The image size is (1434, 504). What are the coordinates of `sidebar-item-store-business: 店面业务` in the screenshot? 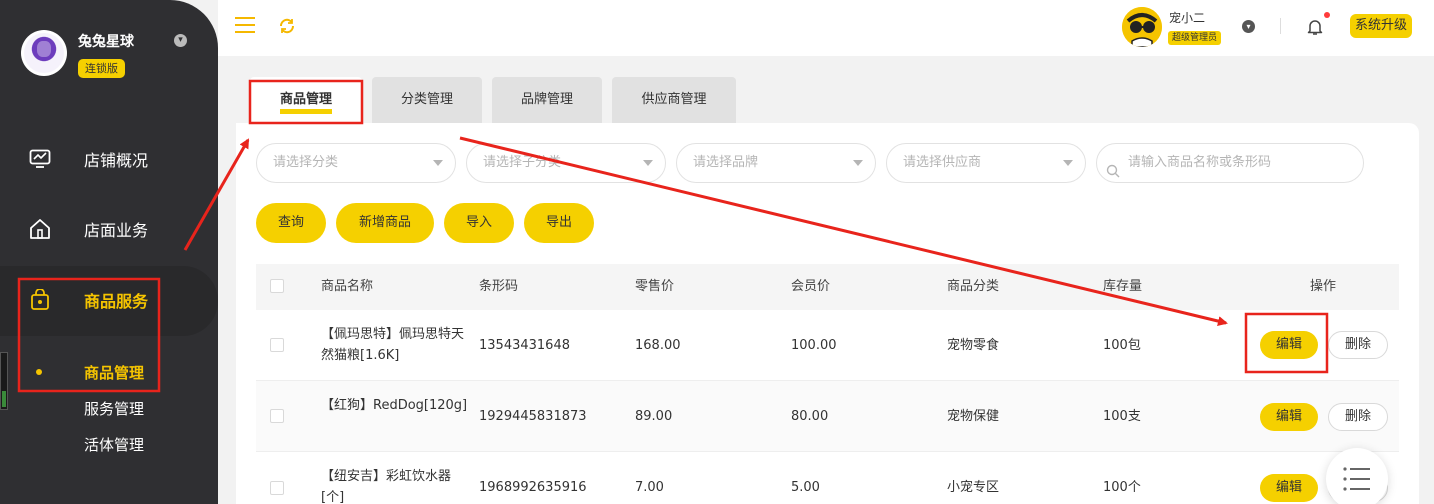 It's located at (109, 229).